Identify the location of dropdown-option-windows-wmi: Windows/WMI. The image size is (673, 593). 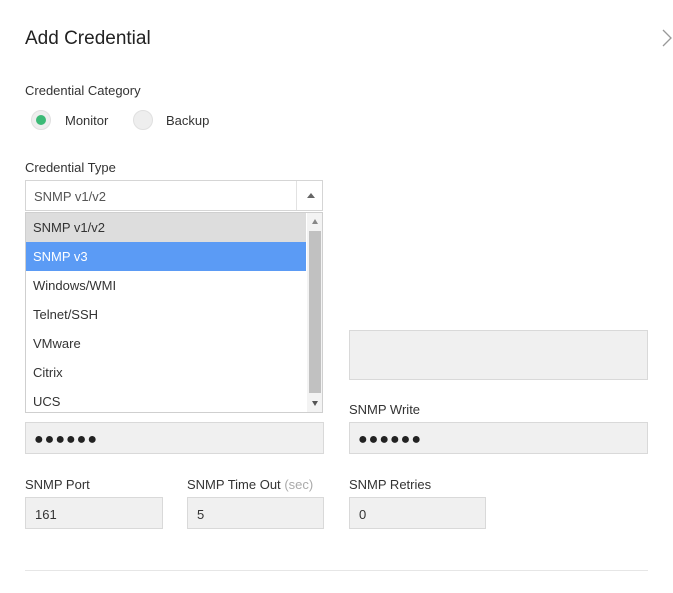
(166, 285).